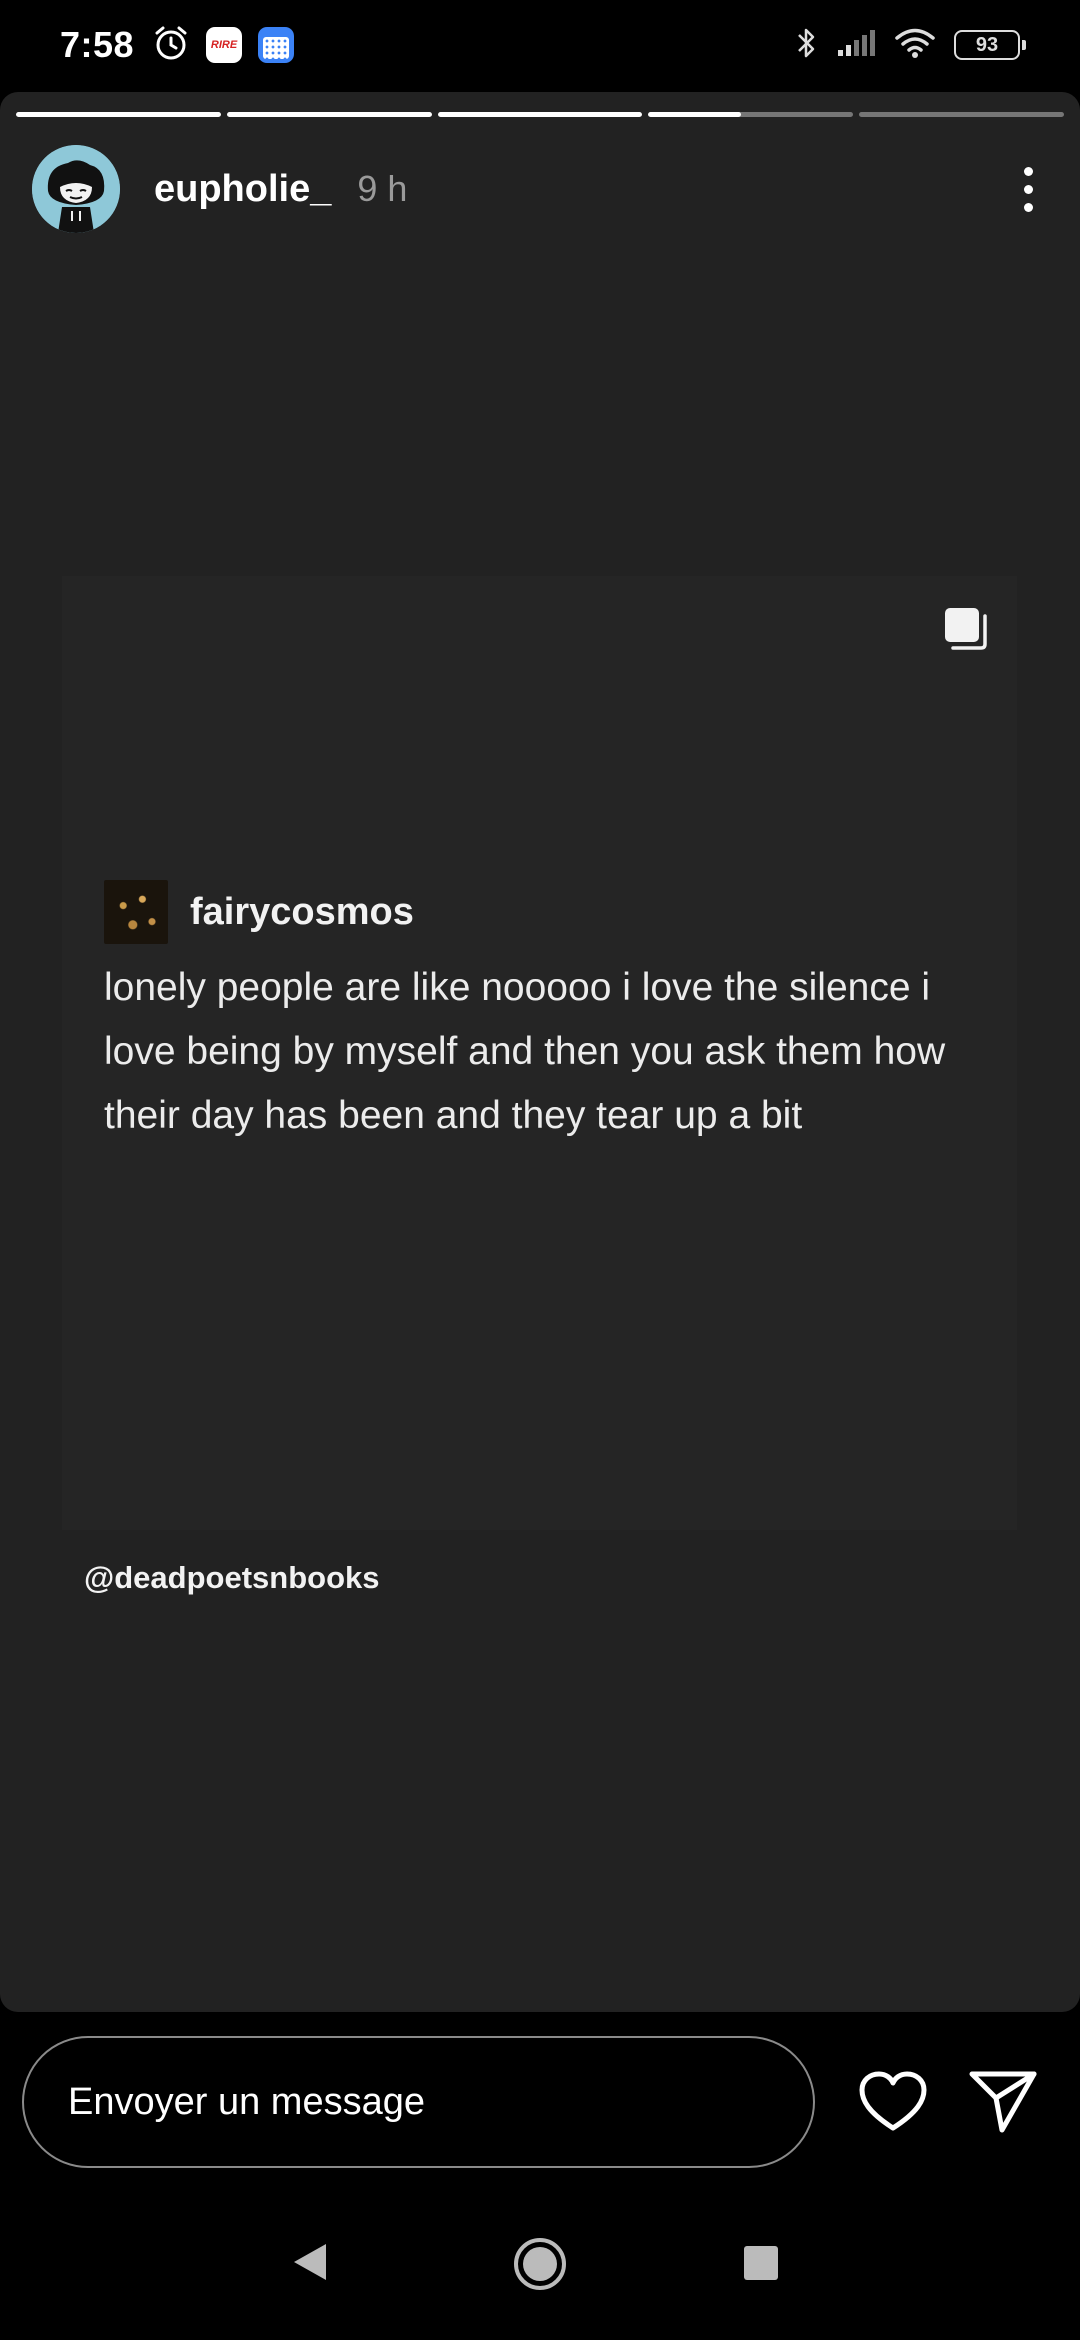 The height and width of the screenshot is (2340, 1080). Describe the element at coordinates (540, 45) in the screenshot. I see `status-bar: 7:58 RIRE 93` at that location.